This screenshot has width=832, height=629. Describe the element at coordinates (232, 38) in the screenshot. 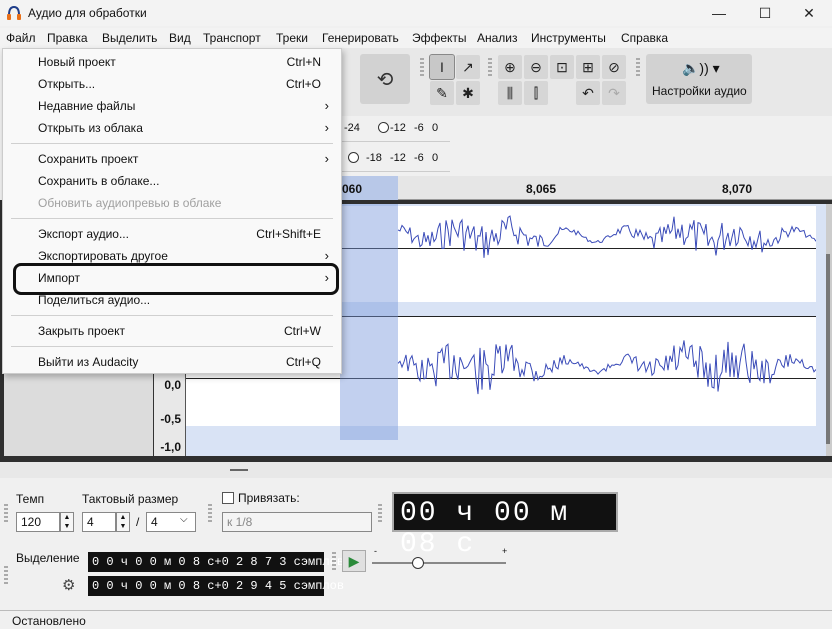

I see `menu-transport: Транспорт` at that location.